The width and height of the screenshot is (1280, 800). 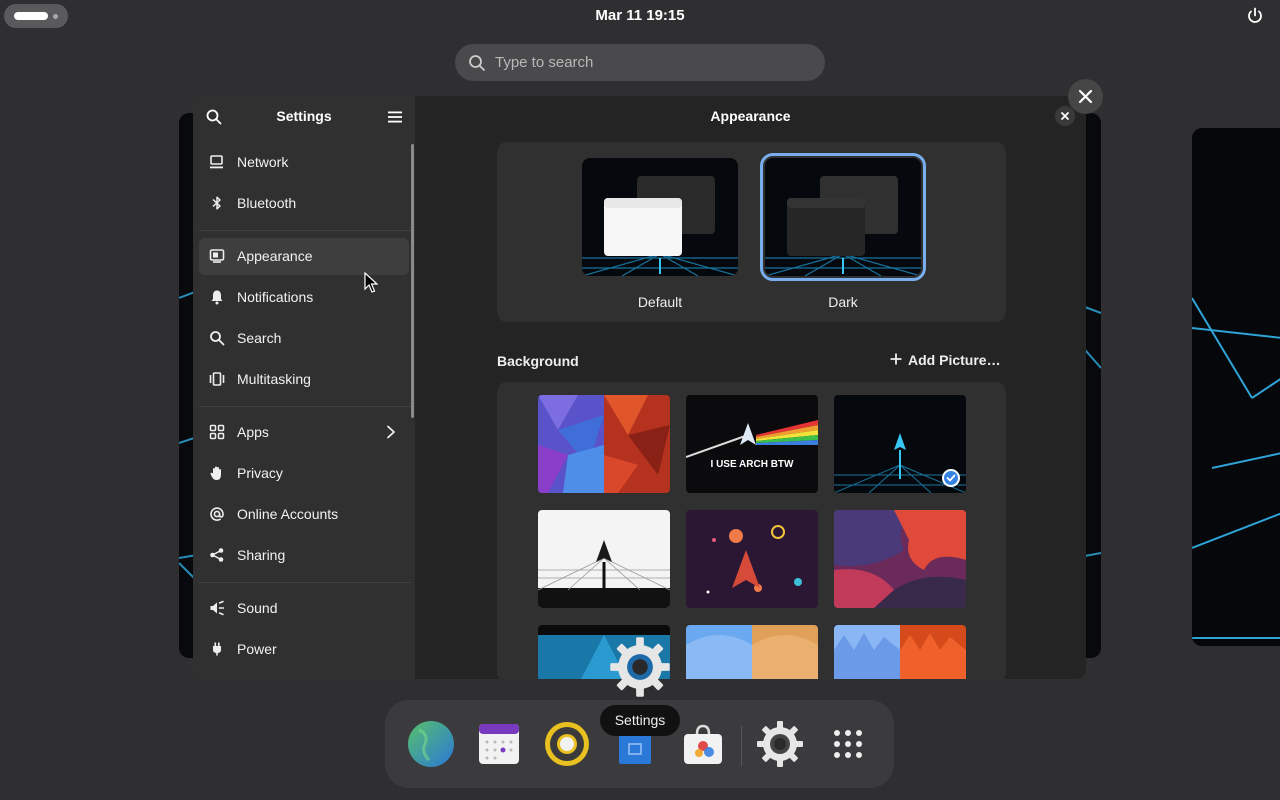 What do you see at coordinates (263, 162) in the screenshot?
I see `sidebar-item-label: Network` at bounding box center [263, 162].